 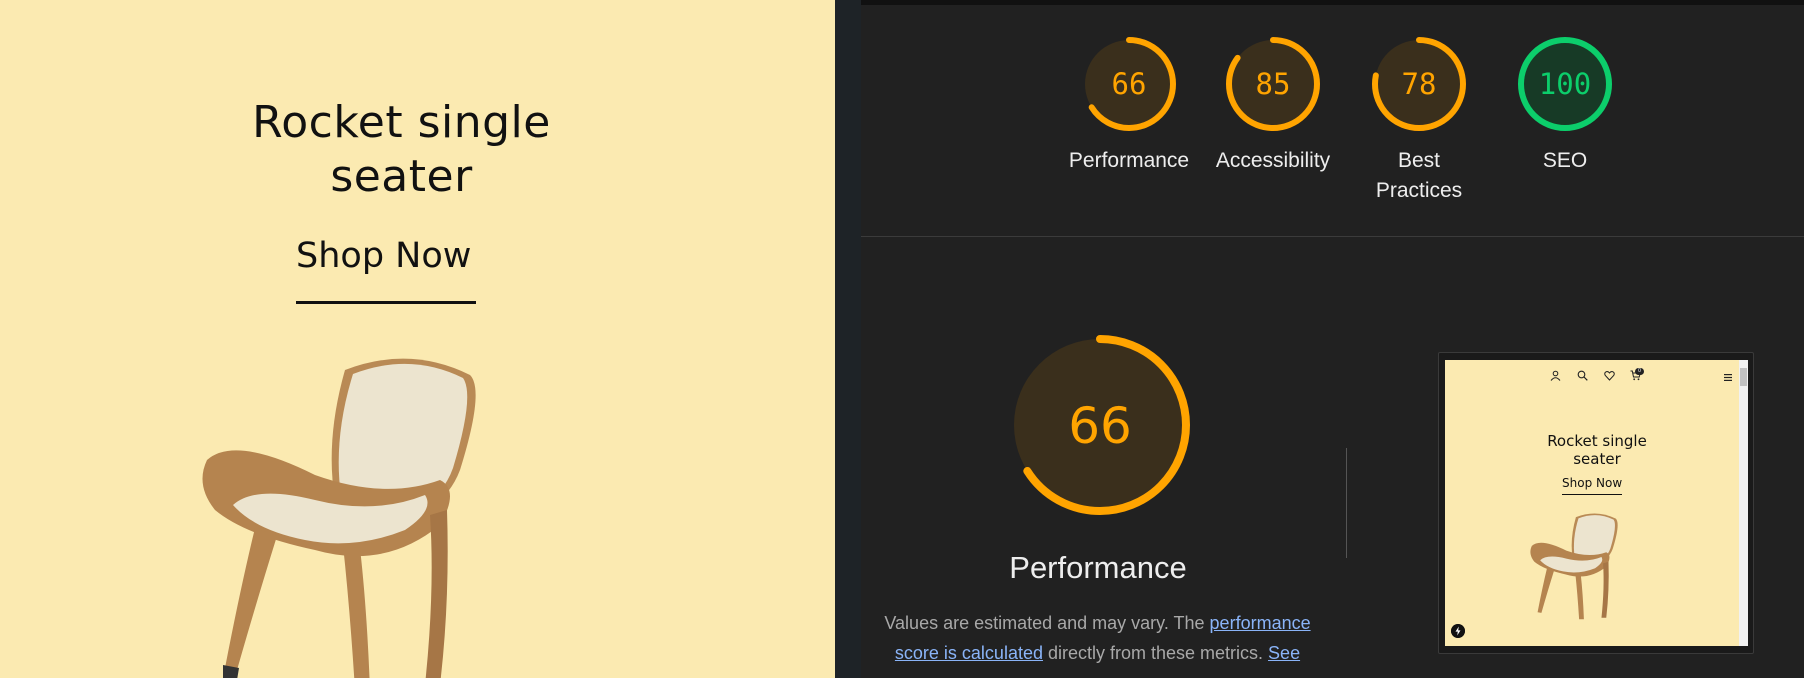 I want to click on menu-icon, so click(x=1728, y=377).